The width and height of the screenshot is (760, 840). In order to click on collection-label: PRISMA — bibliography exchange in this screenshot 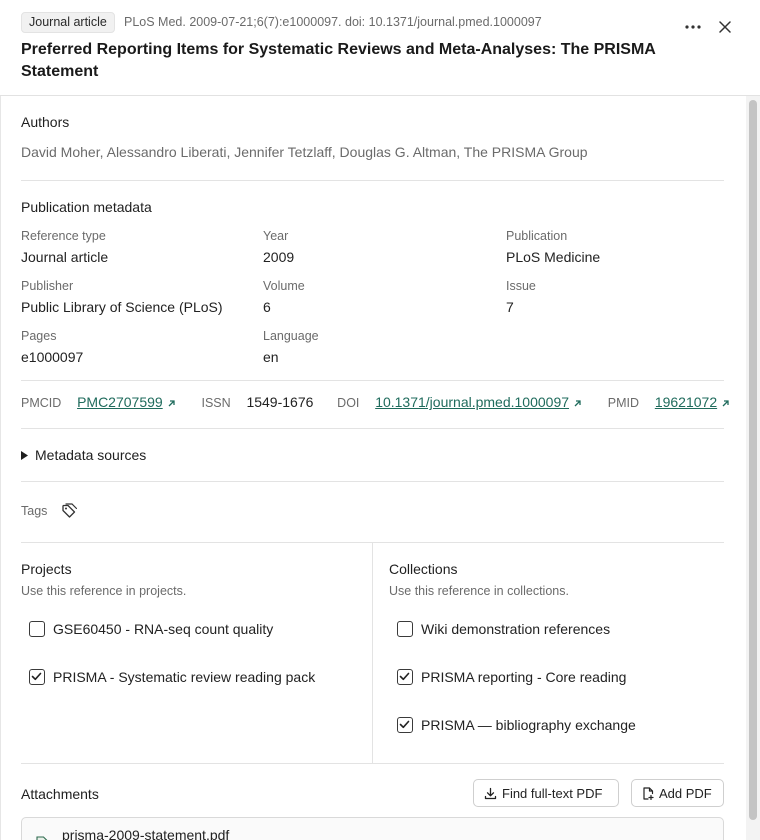, I will do `click(528, 725)`.